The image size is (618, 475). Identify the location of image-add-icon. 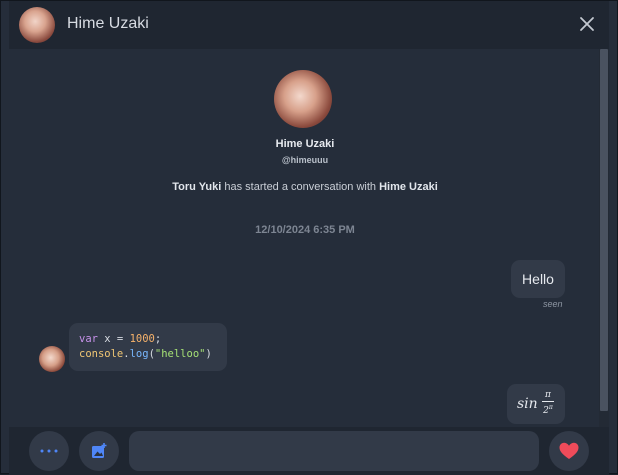
(99, 450).